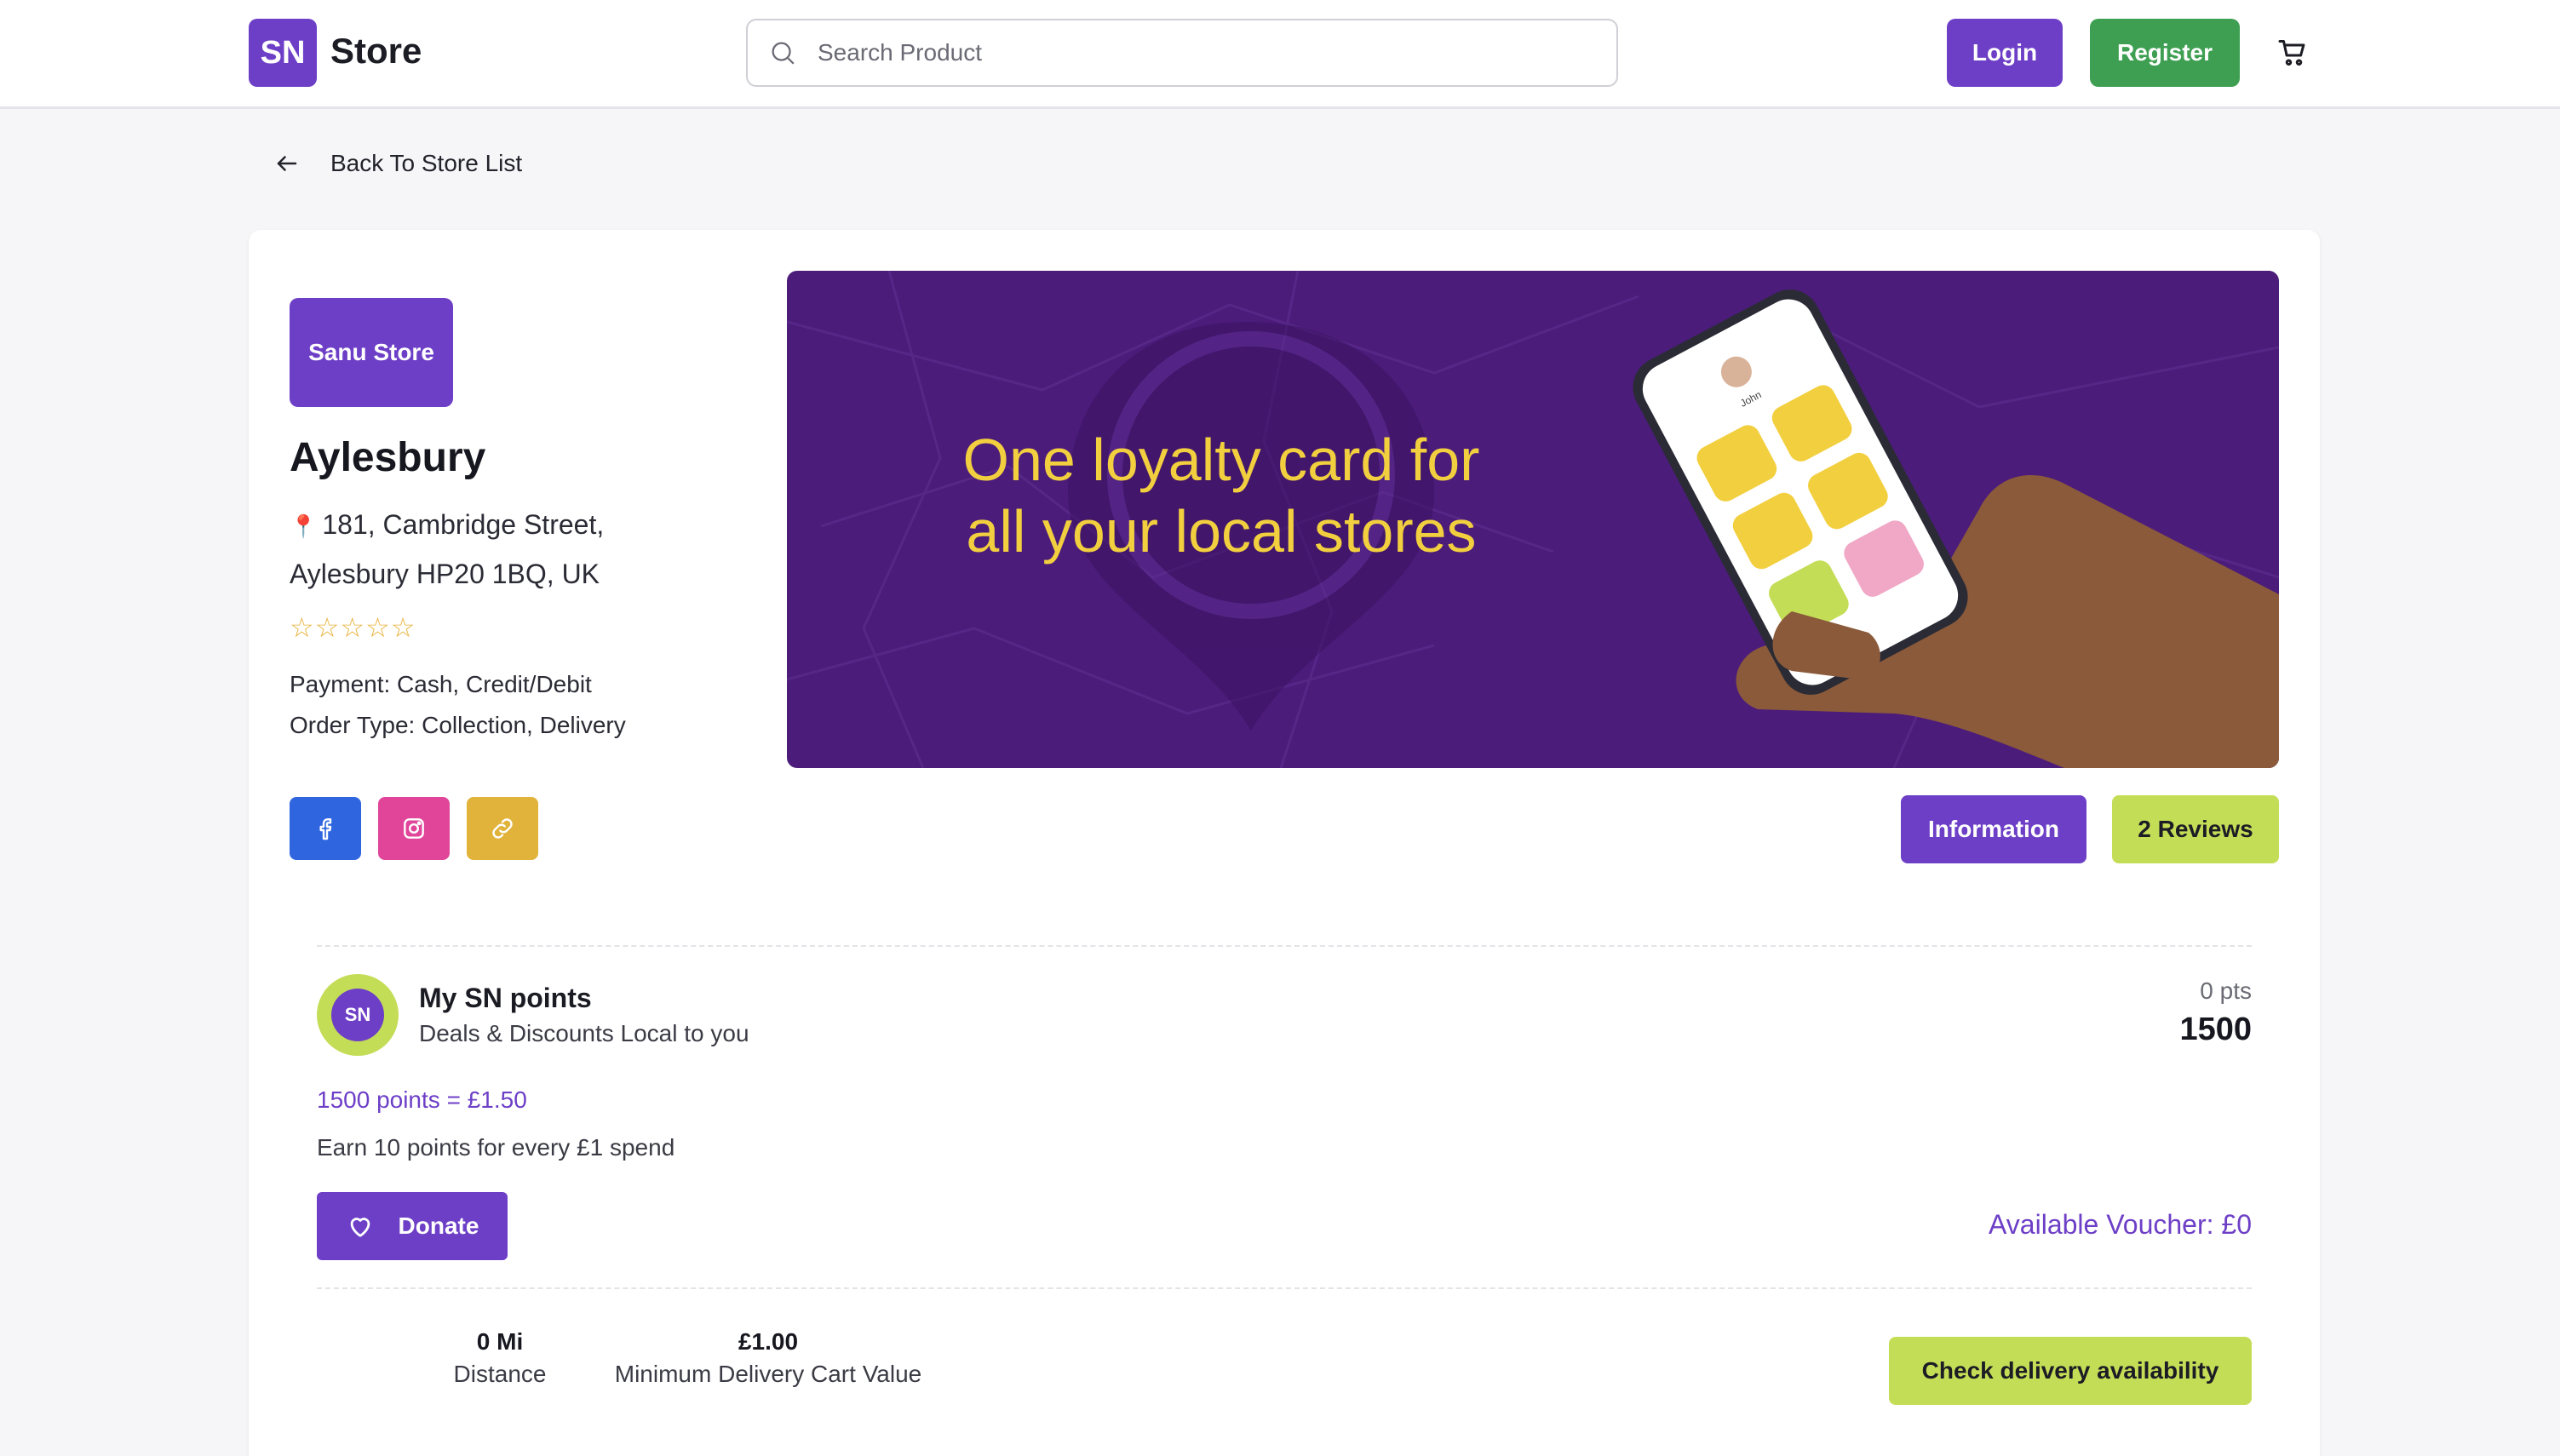 The height and width of the screenshot is (1456, 2560). I want to click on heart-icon, so click(360, 1227).